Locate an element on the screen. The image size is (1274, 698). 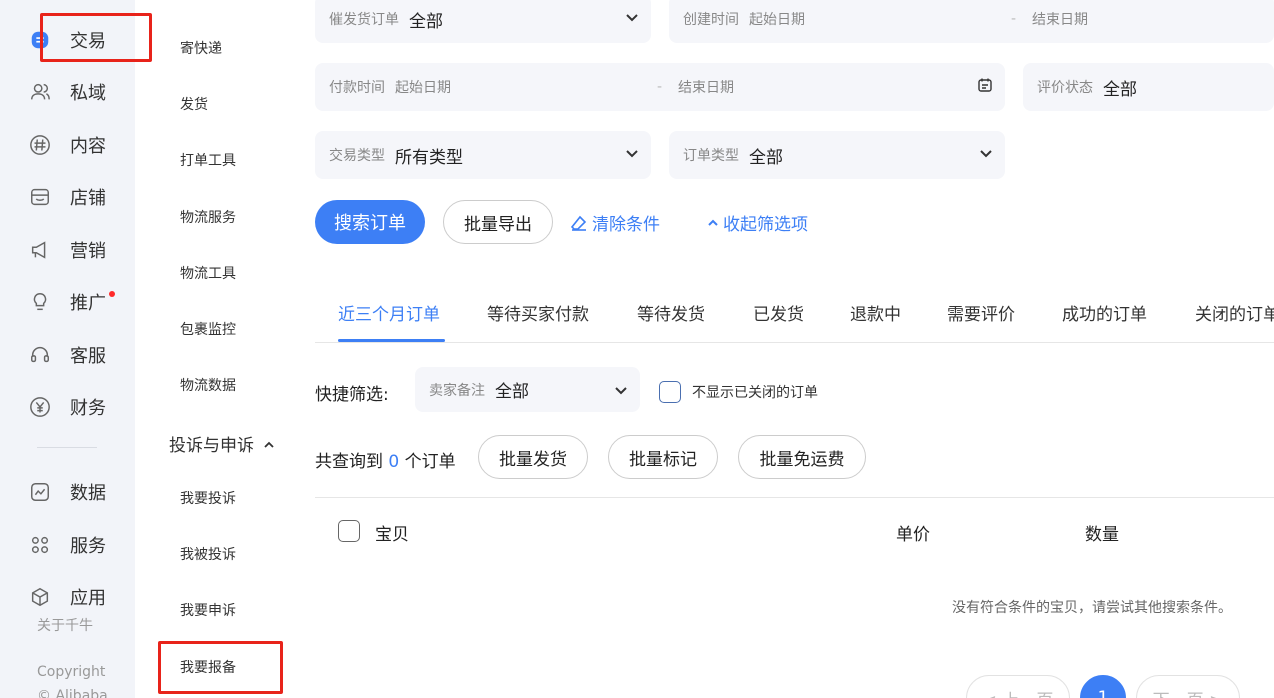
column-header-price: 单价 is located at coordinates (913, 535).